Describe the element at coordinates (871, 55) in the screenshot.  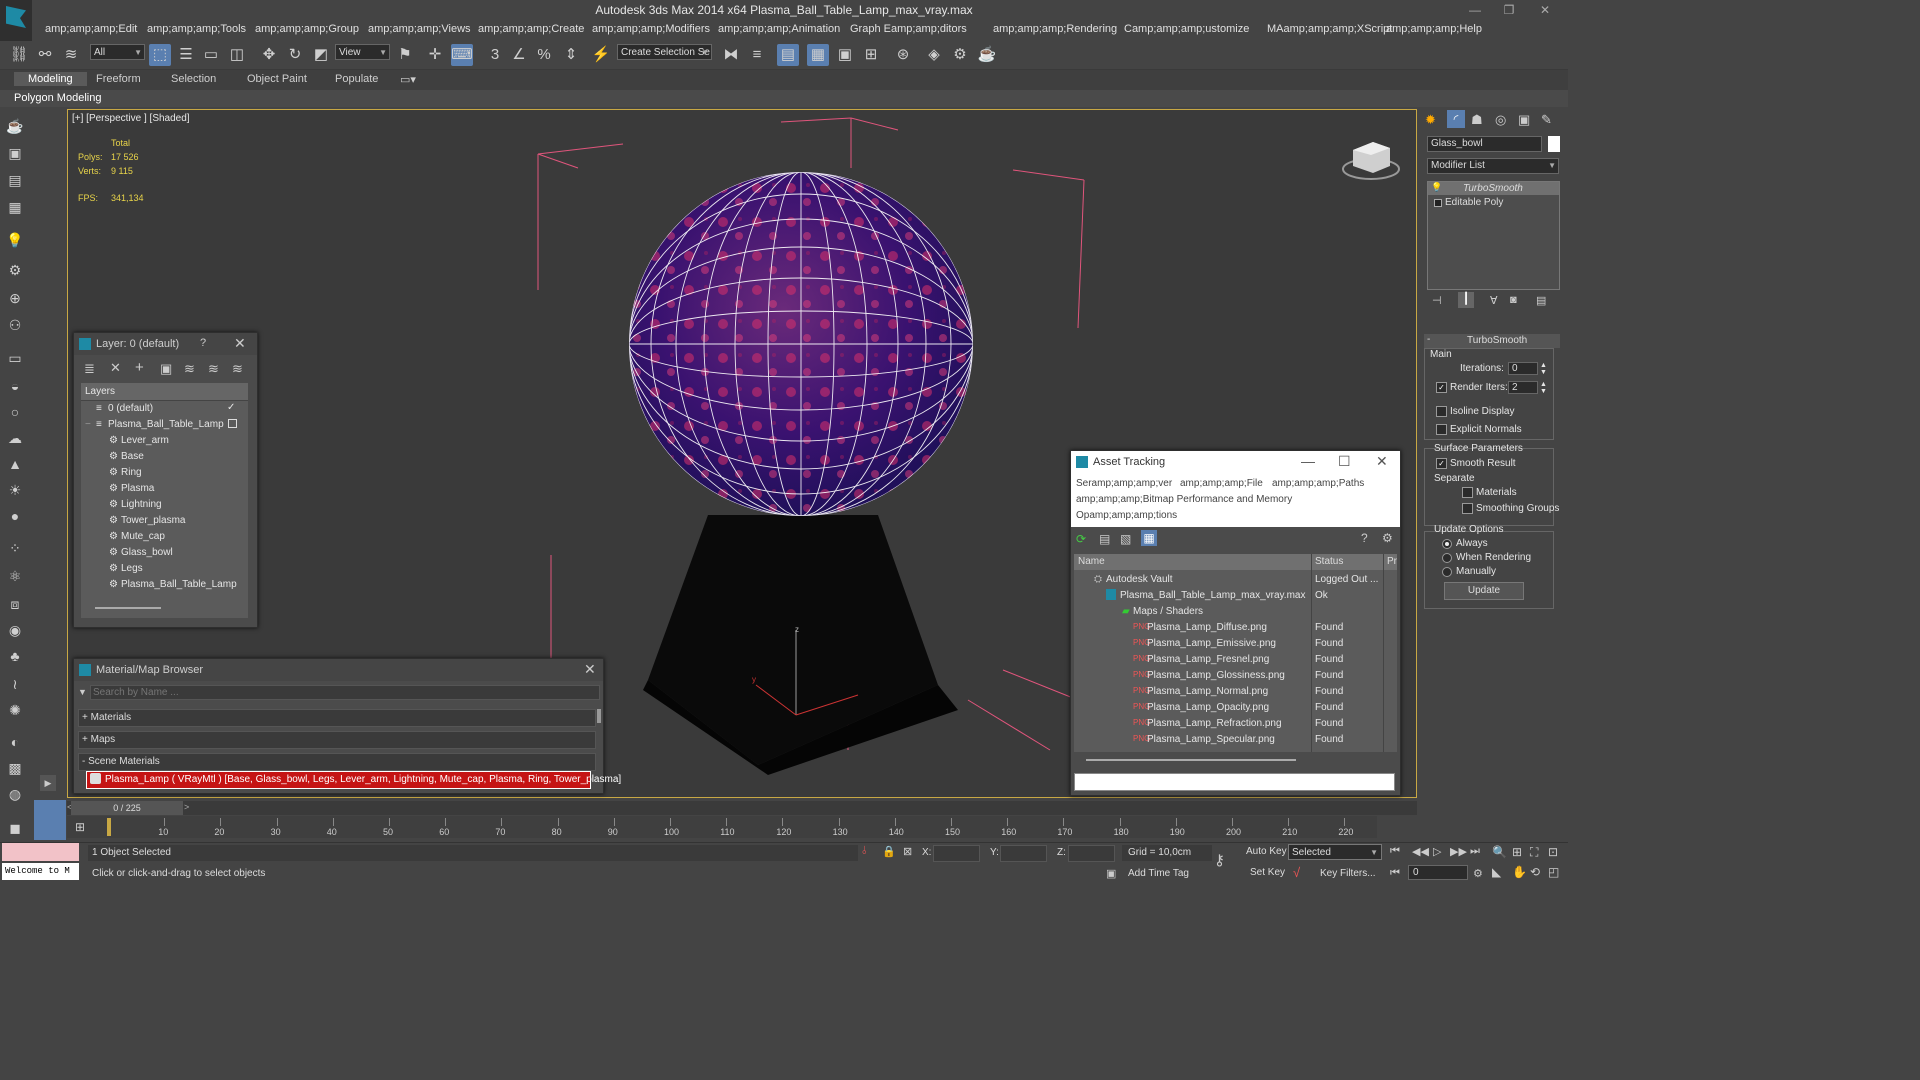
I see `curve-editor-icon: ⊞` at that location.